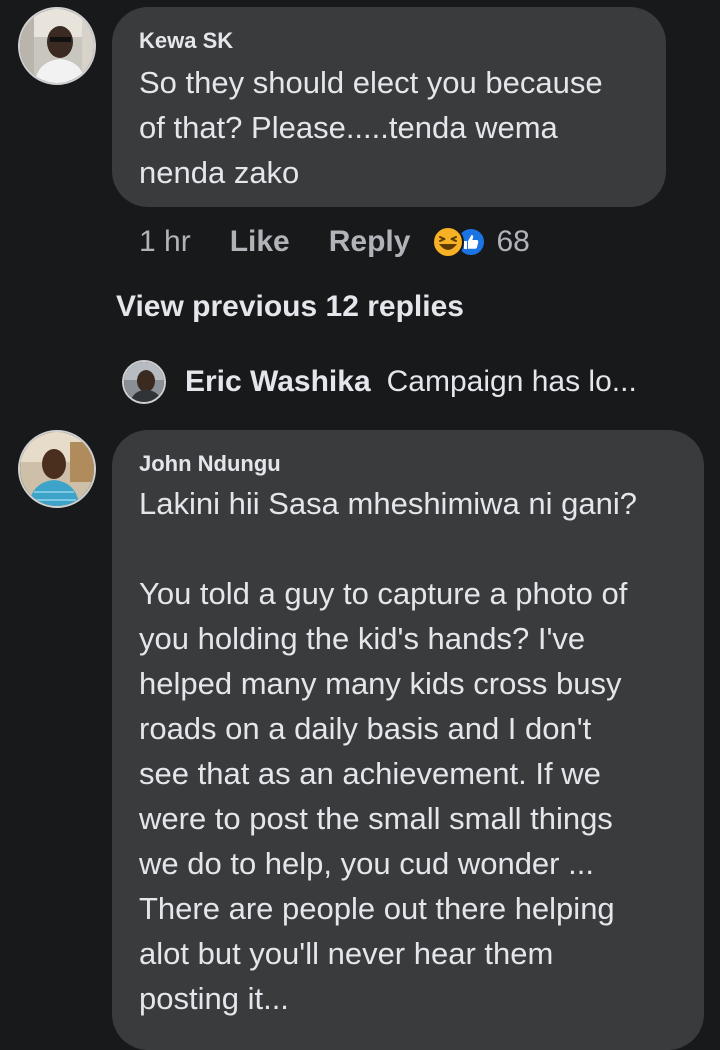  I want to click on comment-author: Kewa SK, so click(402, 41).